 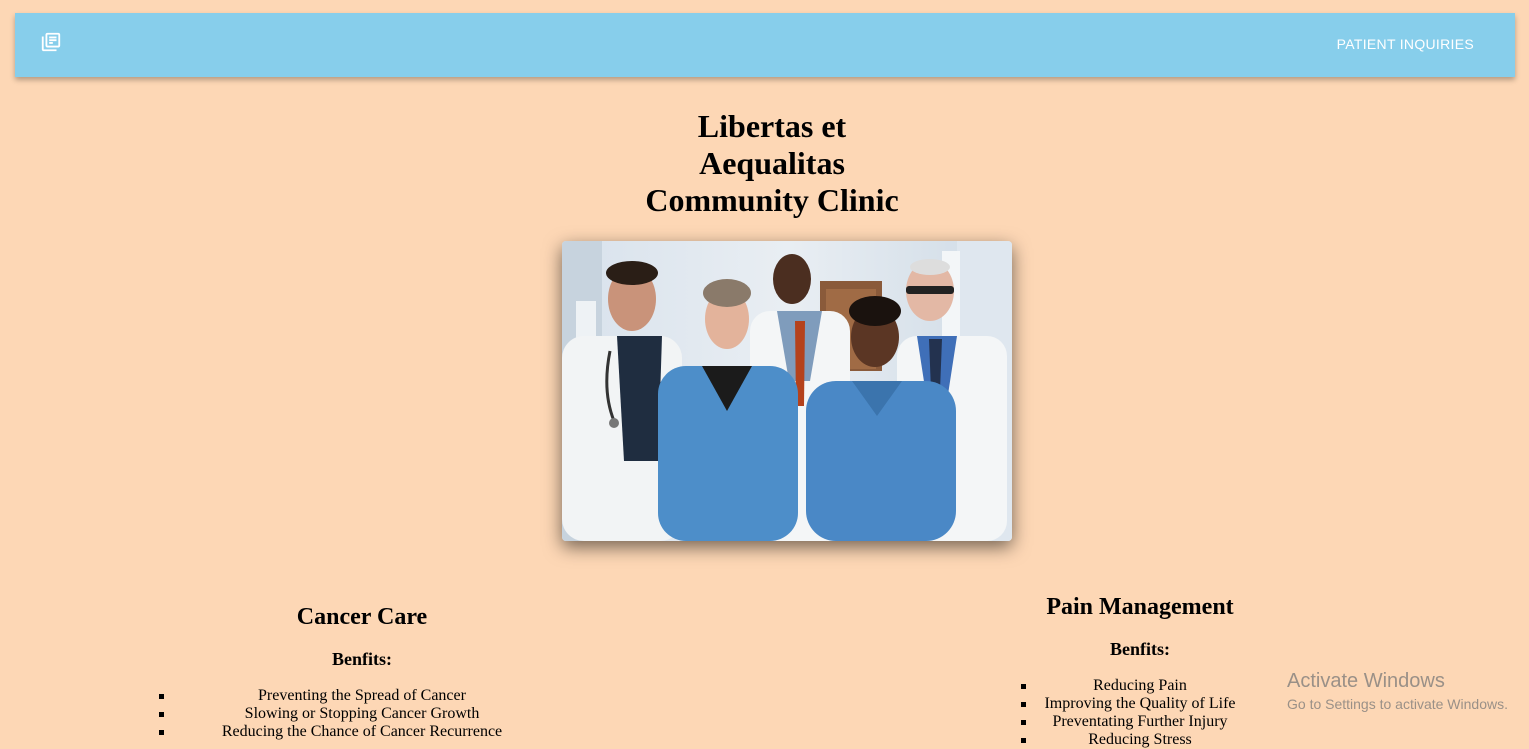 I want to click on cancer-care-benefits-heading: Benfits:, so click(x=362, y=659).